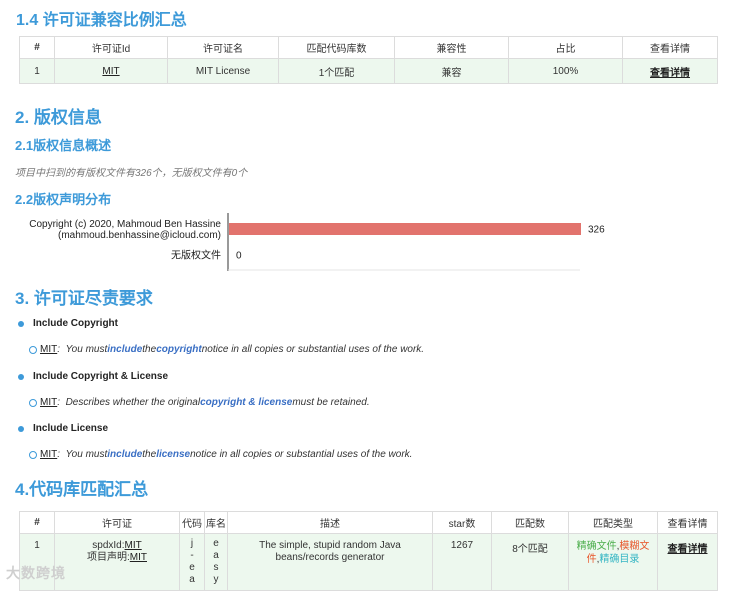  I want to click on stars-cell: 1267, so click(462, 562).